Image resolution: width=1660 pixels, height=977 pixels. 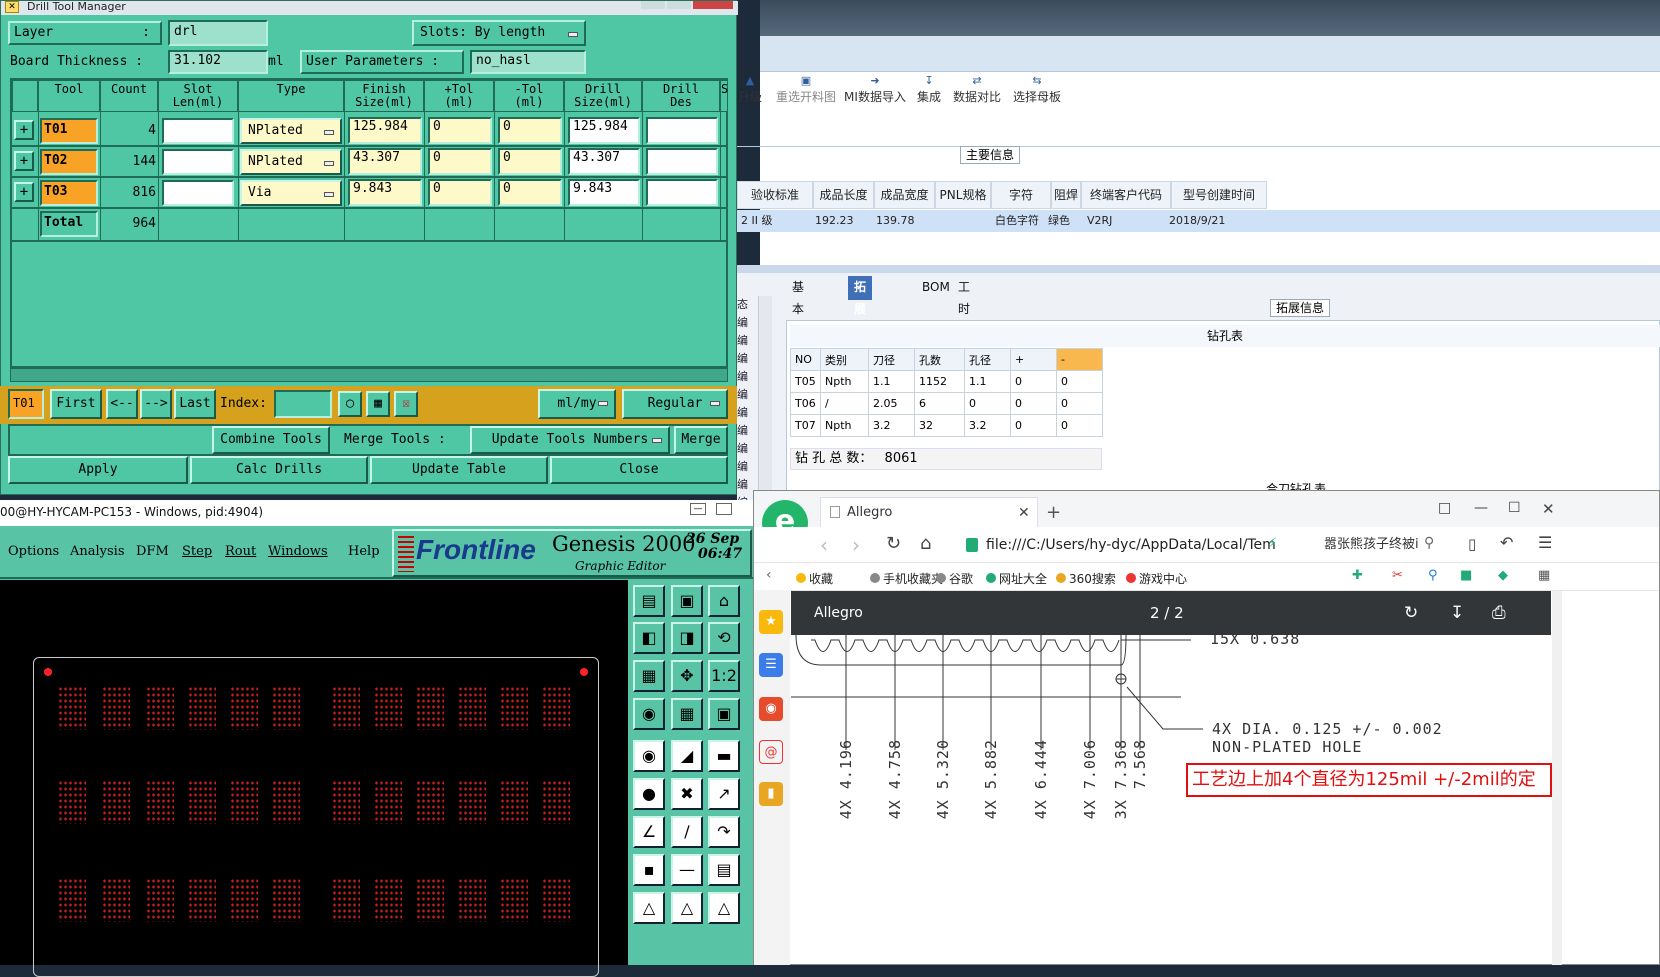 I want to click on undo-icon: ↶, so click(x=1506, y=542).